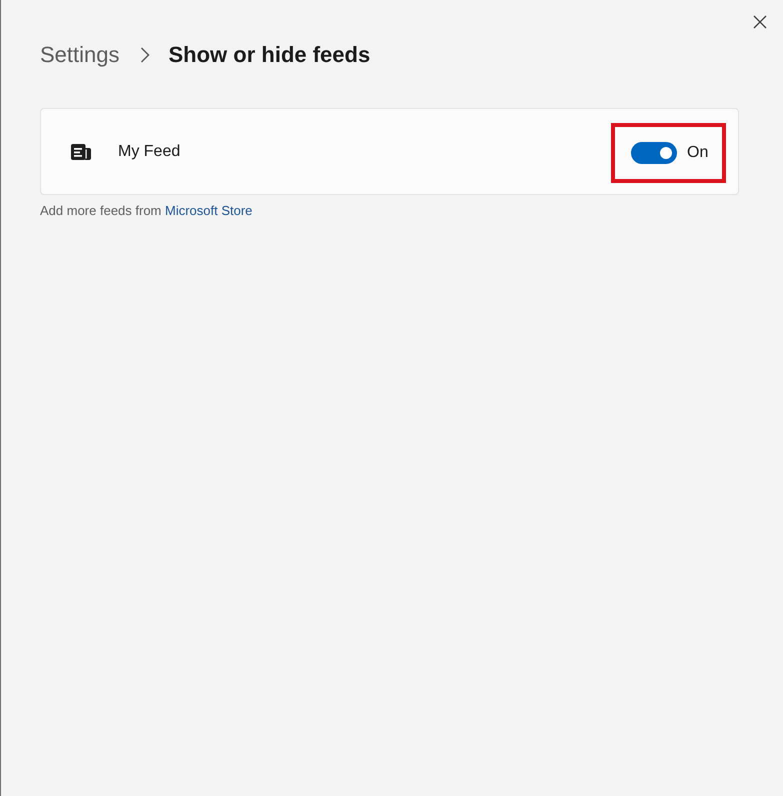  I want to click on breadcrumb-link: Settings, so click(80, 55).